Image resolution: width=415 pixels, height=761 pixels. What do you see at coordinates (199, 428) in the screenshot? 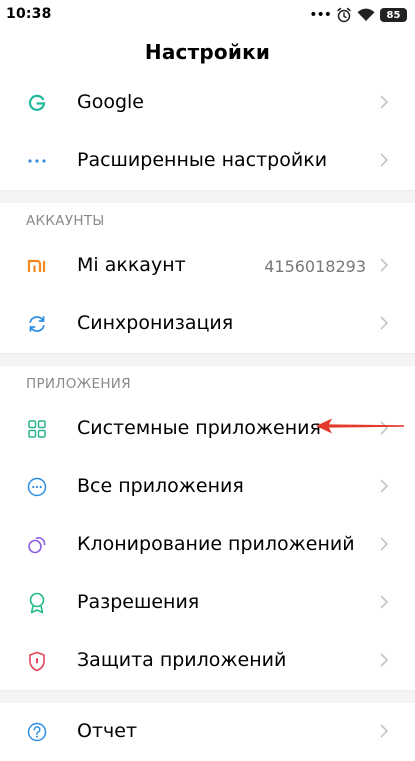
I see `settings-item-label: Системные приложения` at bounding box center [199, 428].